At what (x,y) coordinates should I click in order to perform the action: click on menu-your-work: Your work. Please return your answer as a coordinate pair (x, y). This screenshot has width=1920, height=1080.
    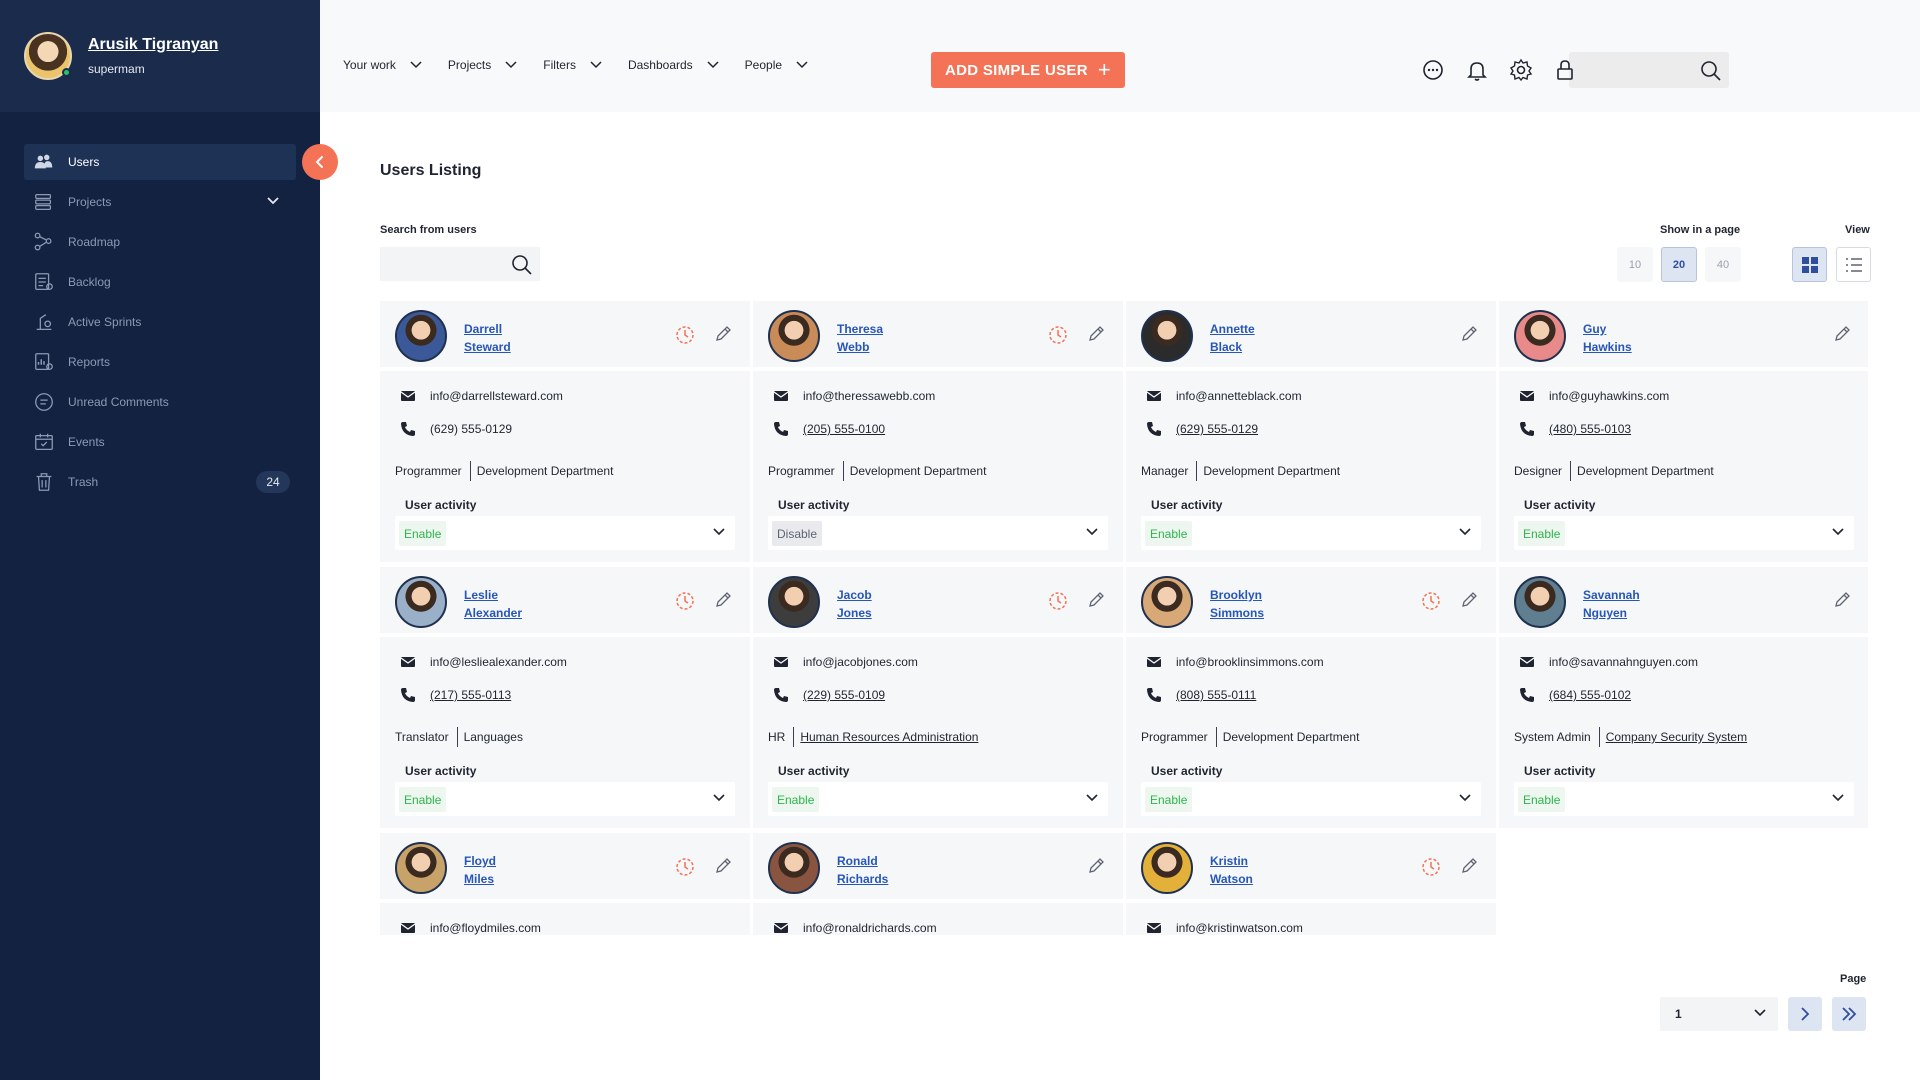
    Looking at the image, I should click on (382, 65).